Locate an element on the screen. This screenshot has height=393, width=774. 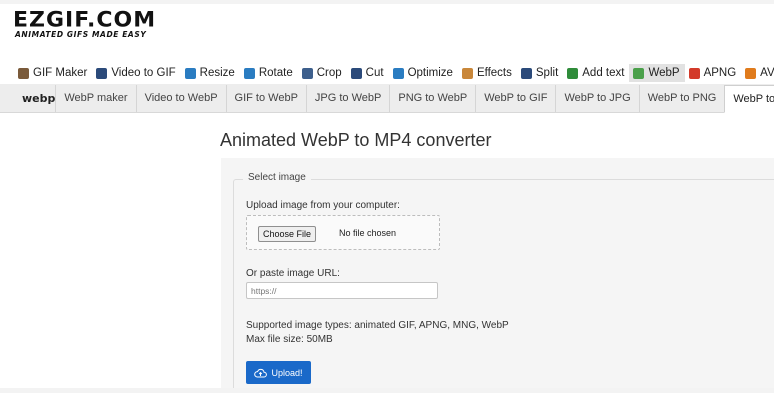
tab-gif-to-webp: GIF to WebP is located at coordinates (265, 98).